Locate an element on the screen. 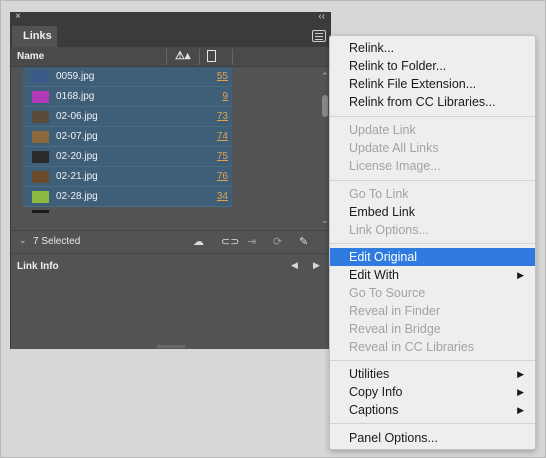 The width and height of the screenshot is (546, 458). previous-icon: ◀ is located at coordinates (294, 265).